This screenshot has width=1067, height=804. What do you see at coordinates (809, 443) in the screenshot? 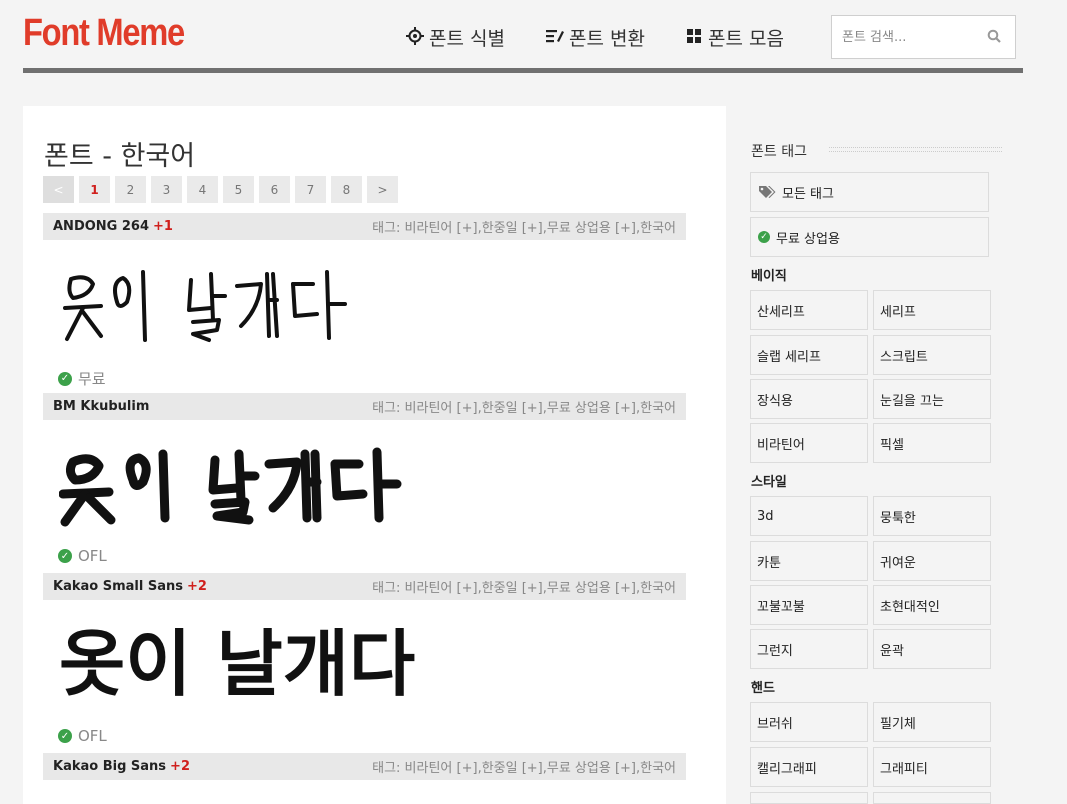
I see `tag-button: 비라틴어` at bounding box center [809, 443].